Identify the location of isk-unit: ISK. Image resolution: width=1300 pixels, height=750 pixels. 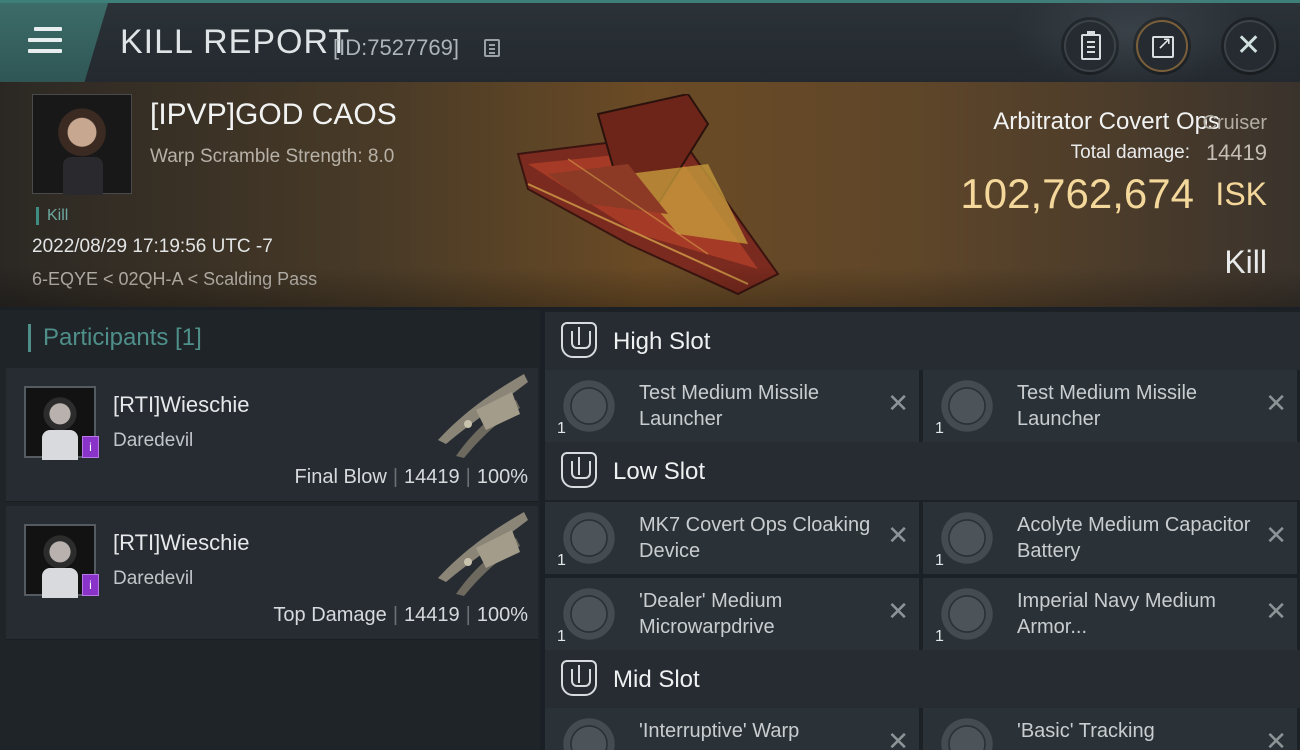
(1241, 194).